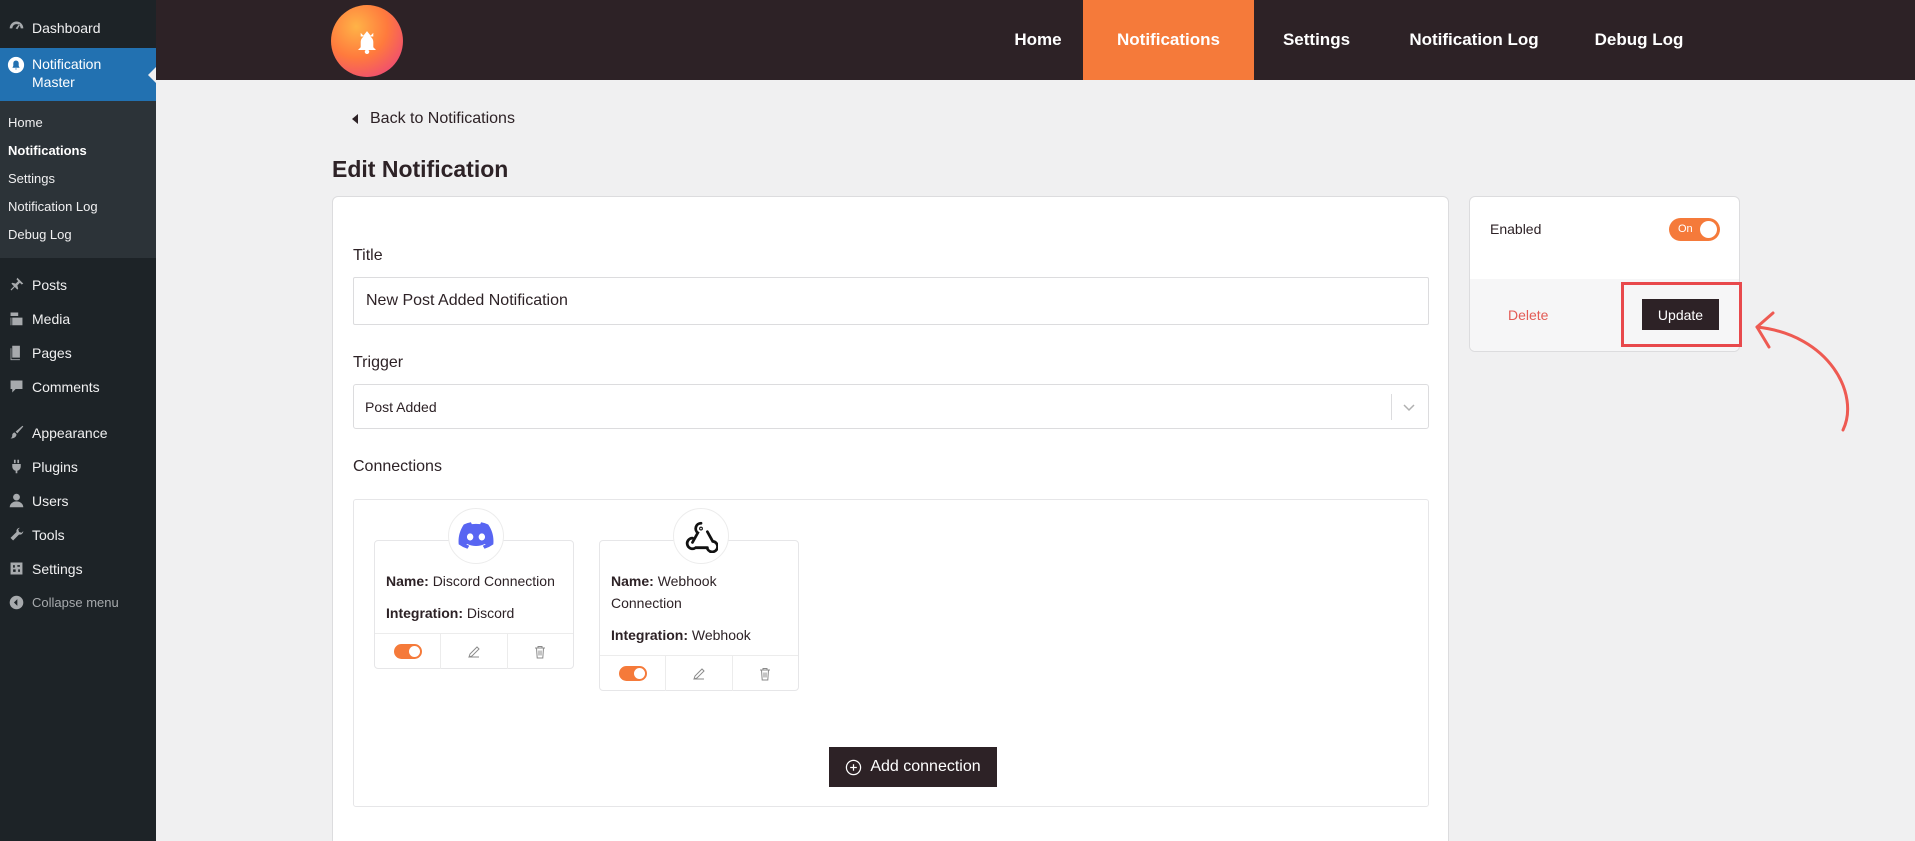  I want to click on highlight-box, so click(1681, 314).